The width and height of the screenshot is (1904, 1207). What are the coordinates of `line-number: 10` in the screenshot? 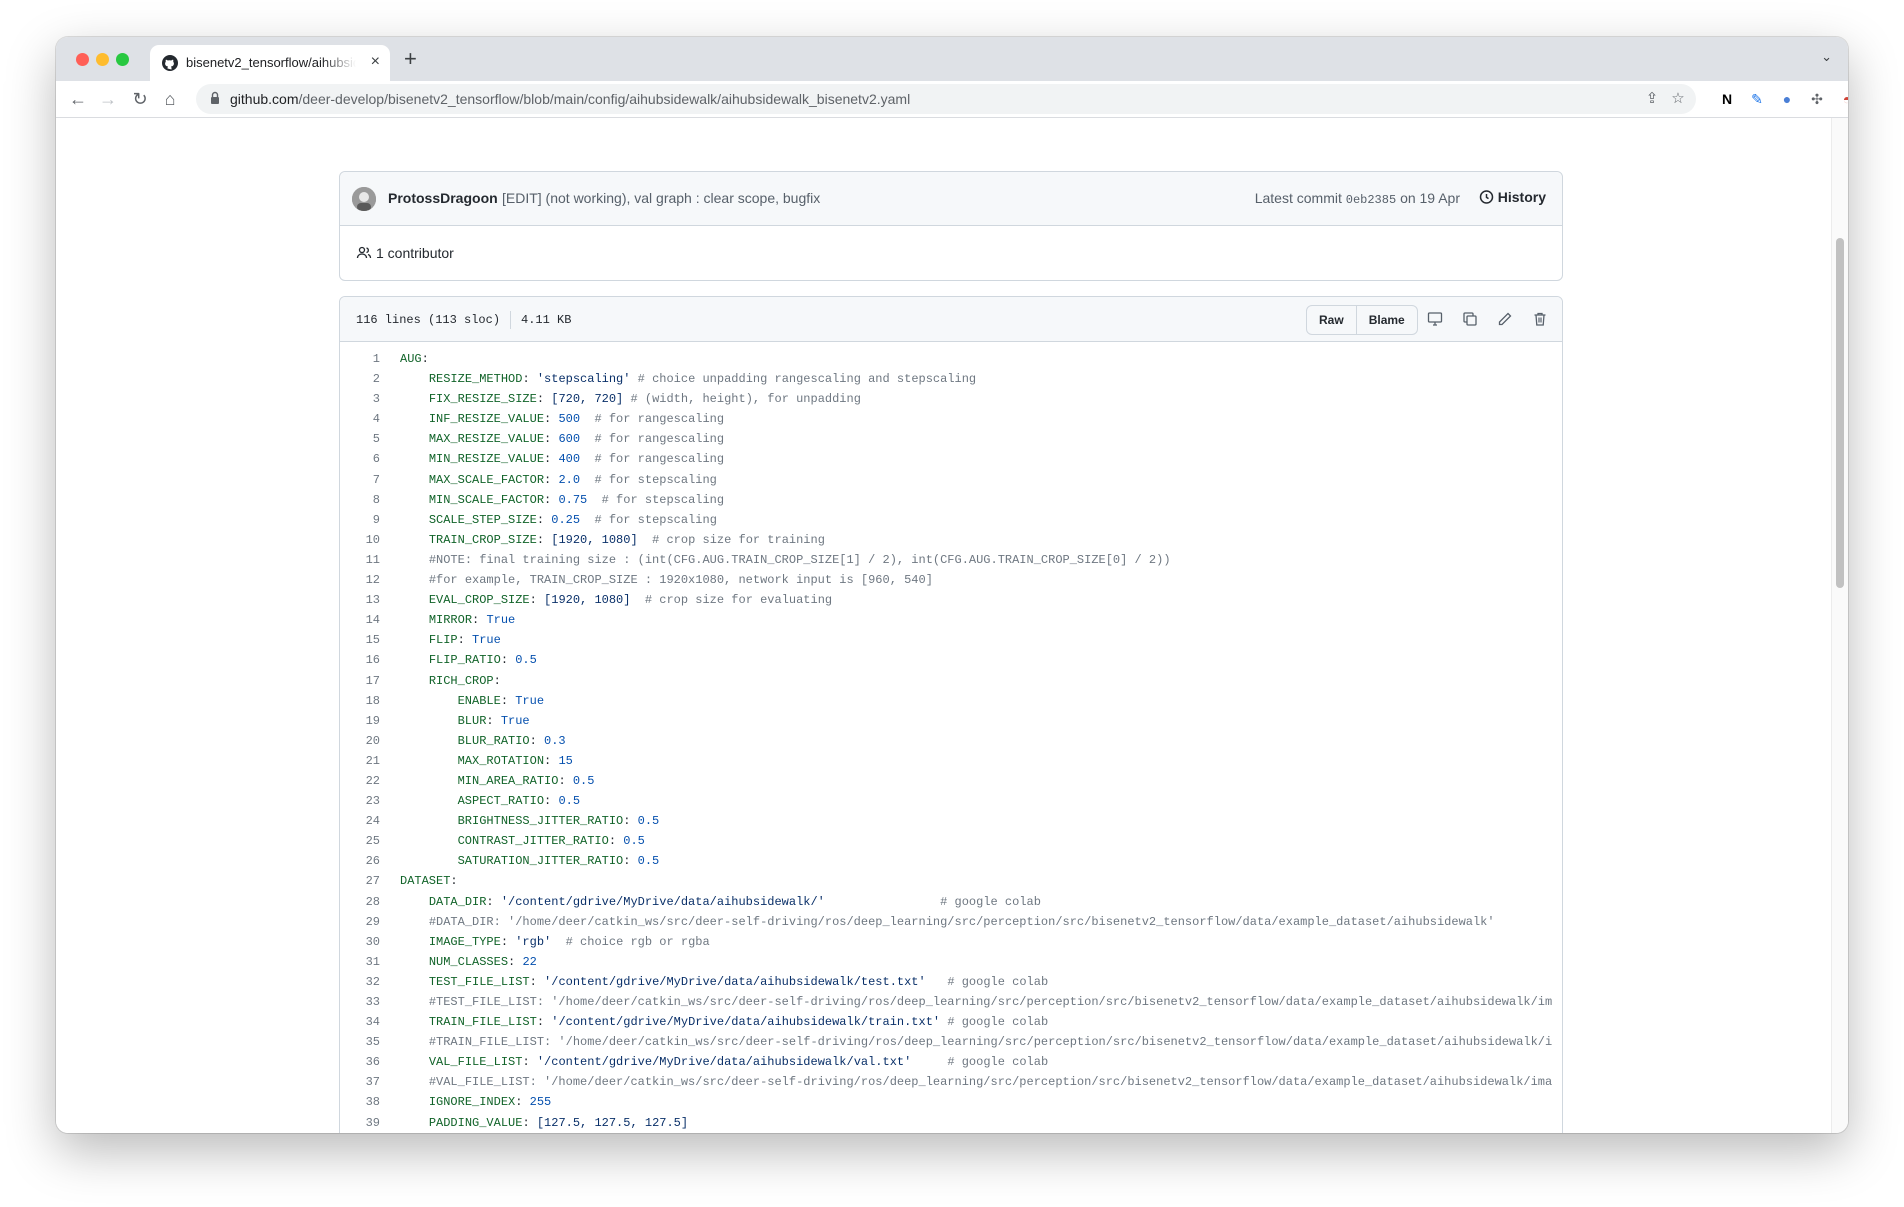 It's located at (360, 540).